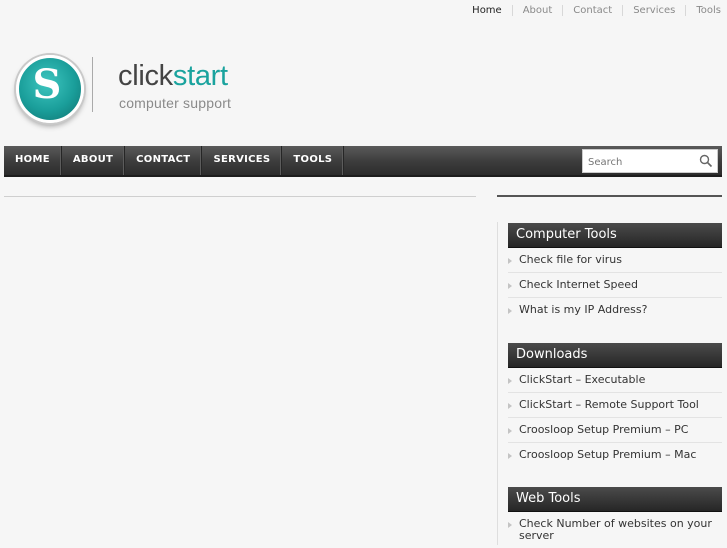 The image size is (727, 548). I want to click on widget-title: Computer Tools, so click(615, 235).